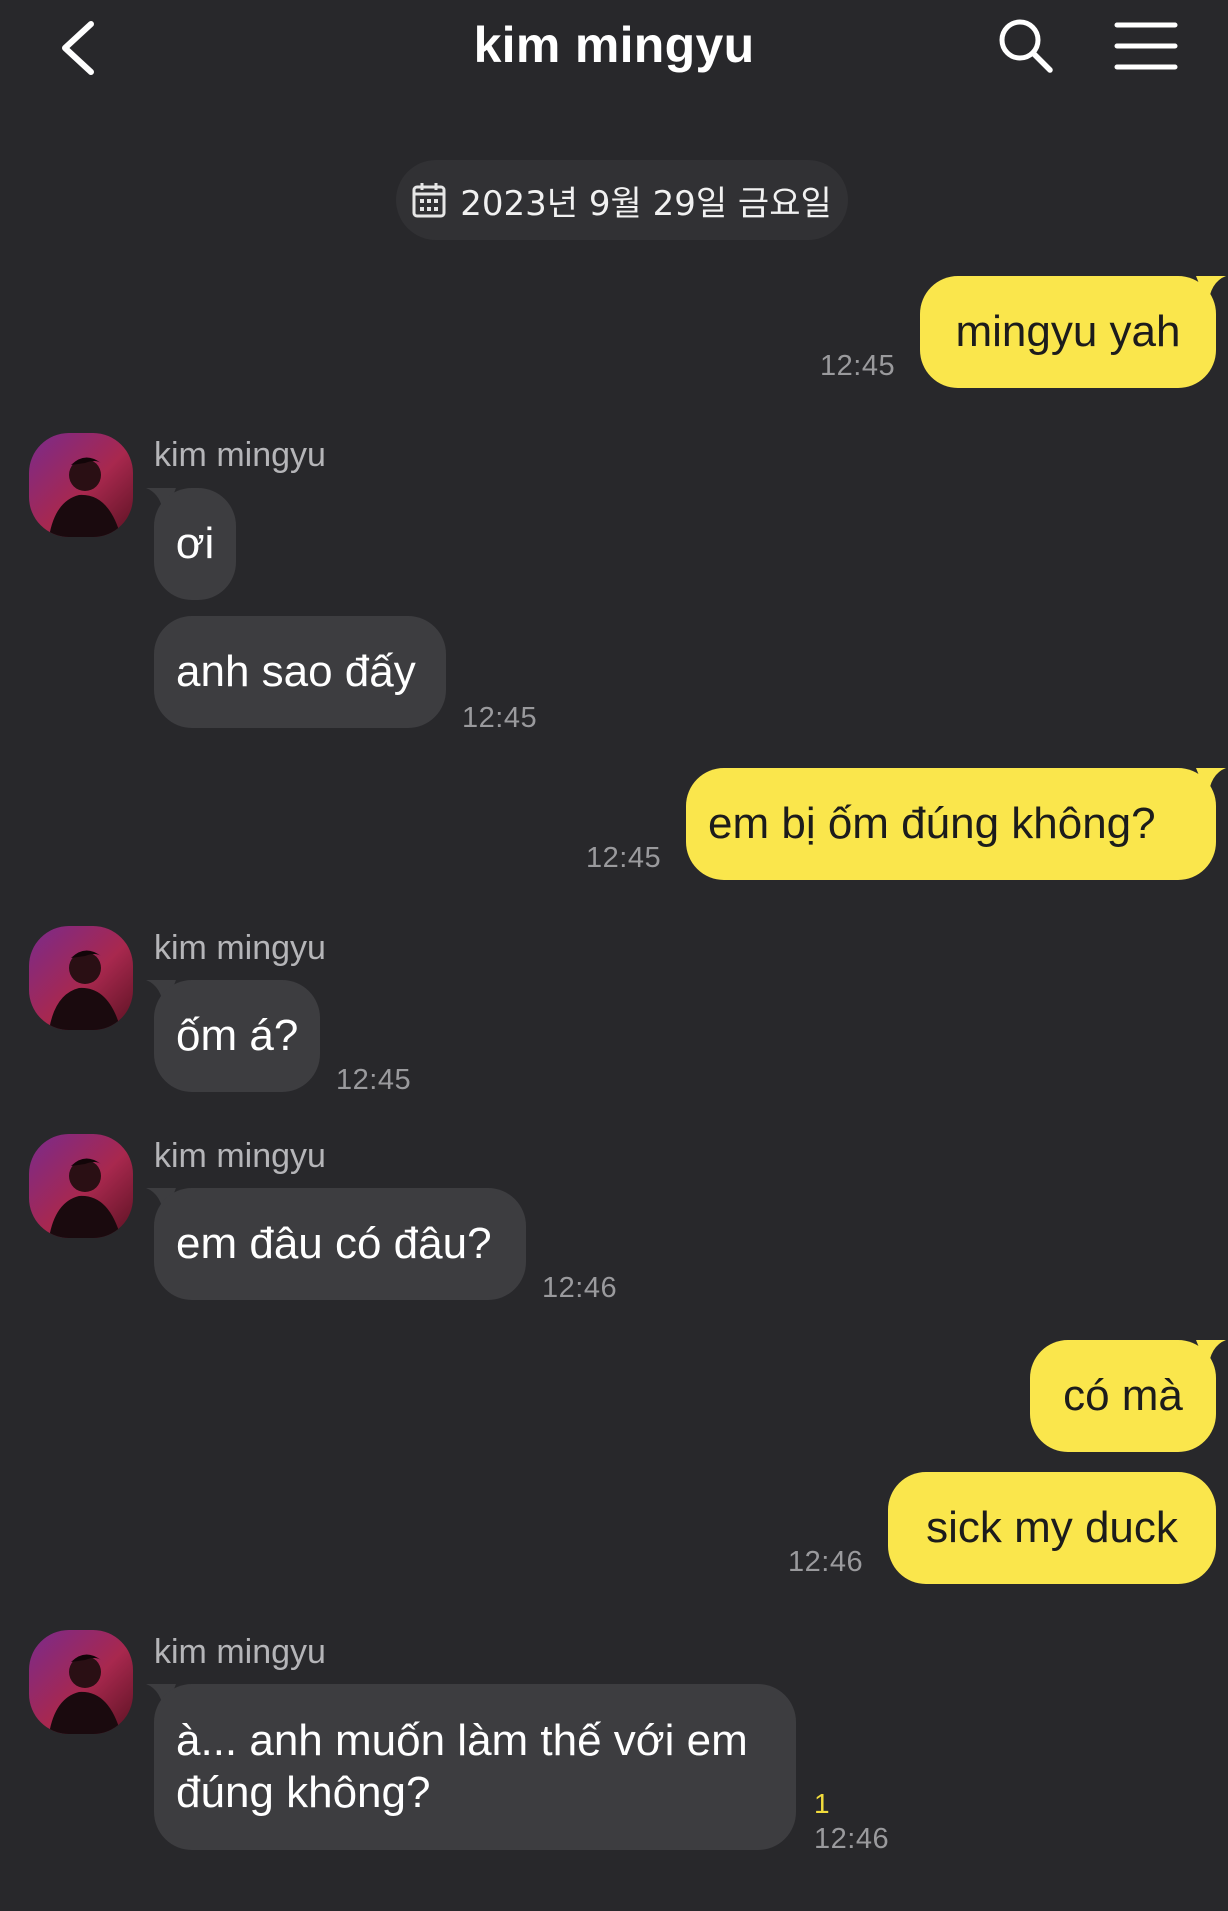 Image resolution: width=1228 pixels, height=1911 pixels. I want to click on message-text: ốm á?, so click(237, 1035).